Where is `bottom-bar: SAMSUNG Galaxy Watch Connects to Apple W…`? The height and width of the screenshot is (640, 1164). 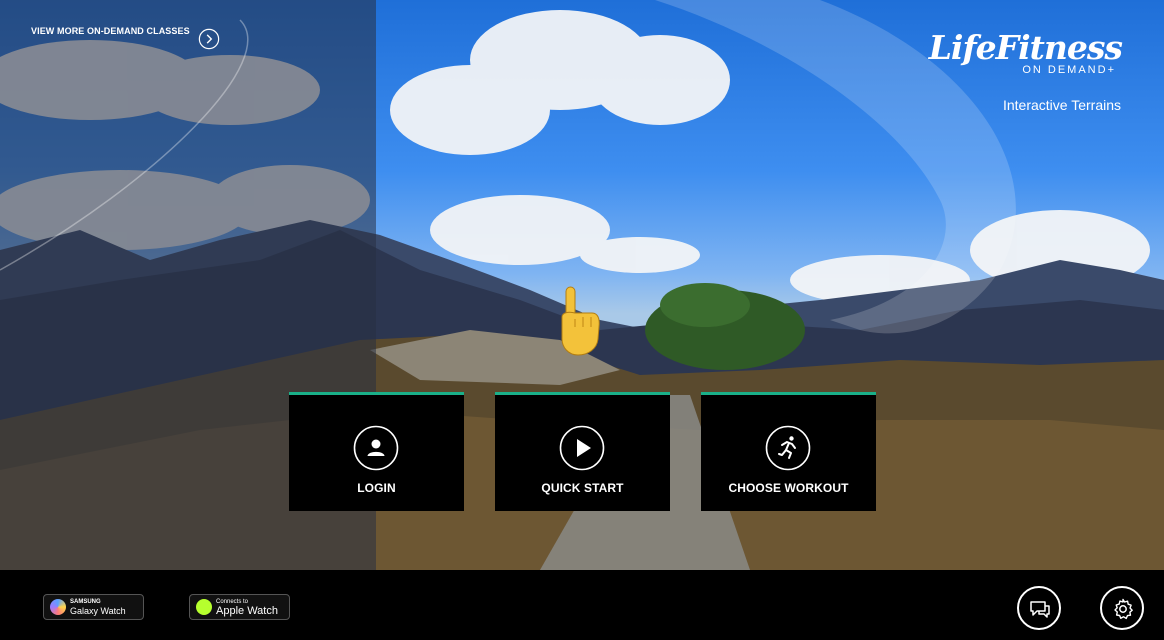 bottom-bar: SAMSUNG Galaxy Watch Connects to Apple W… is located at coordinates (582, 605).